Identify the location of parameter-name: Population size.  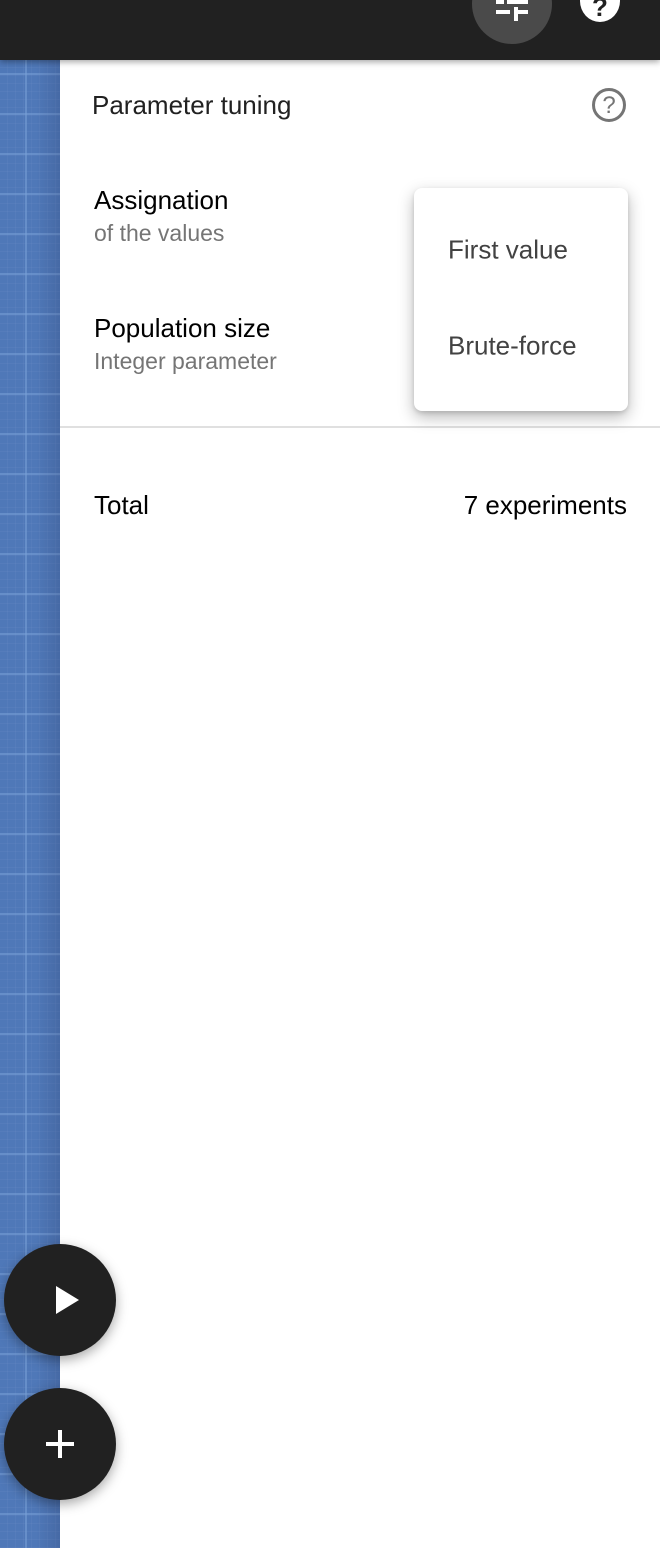
(182, 328).